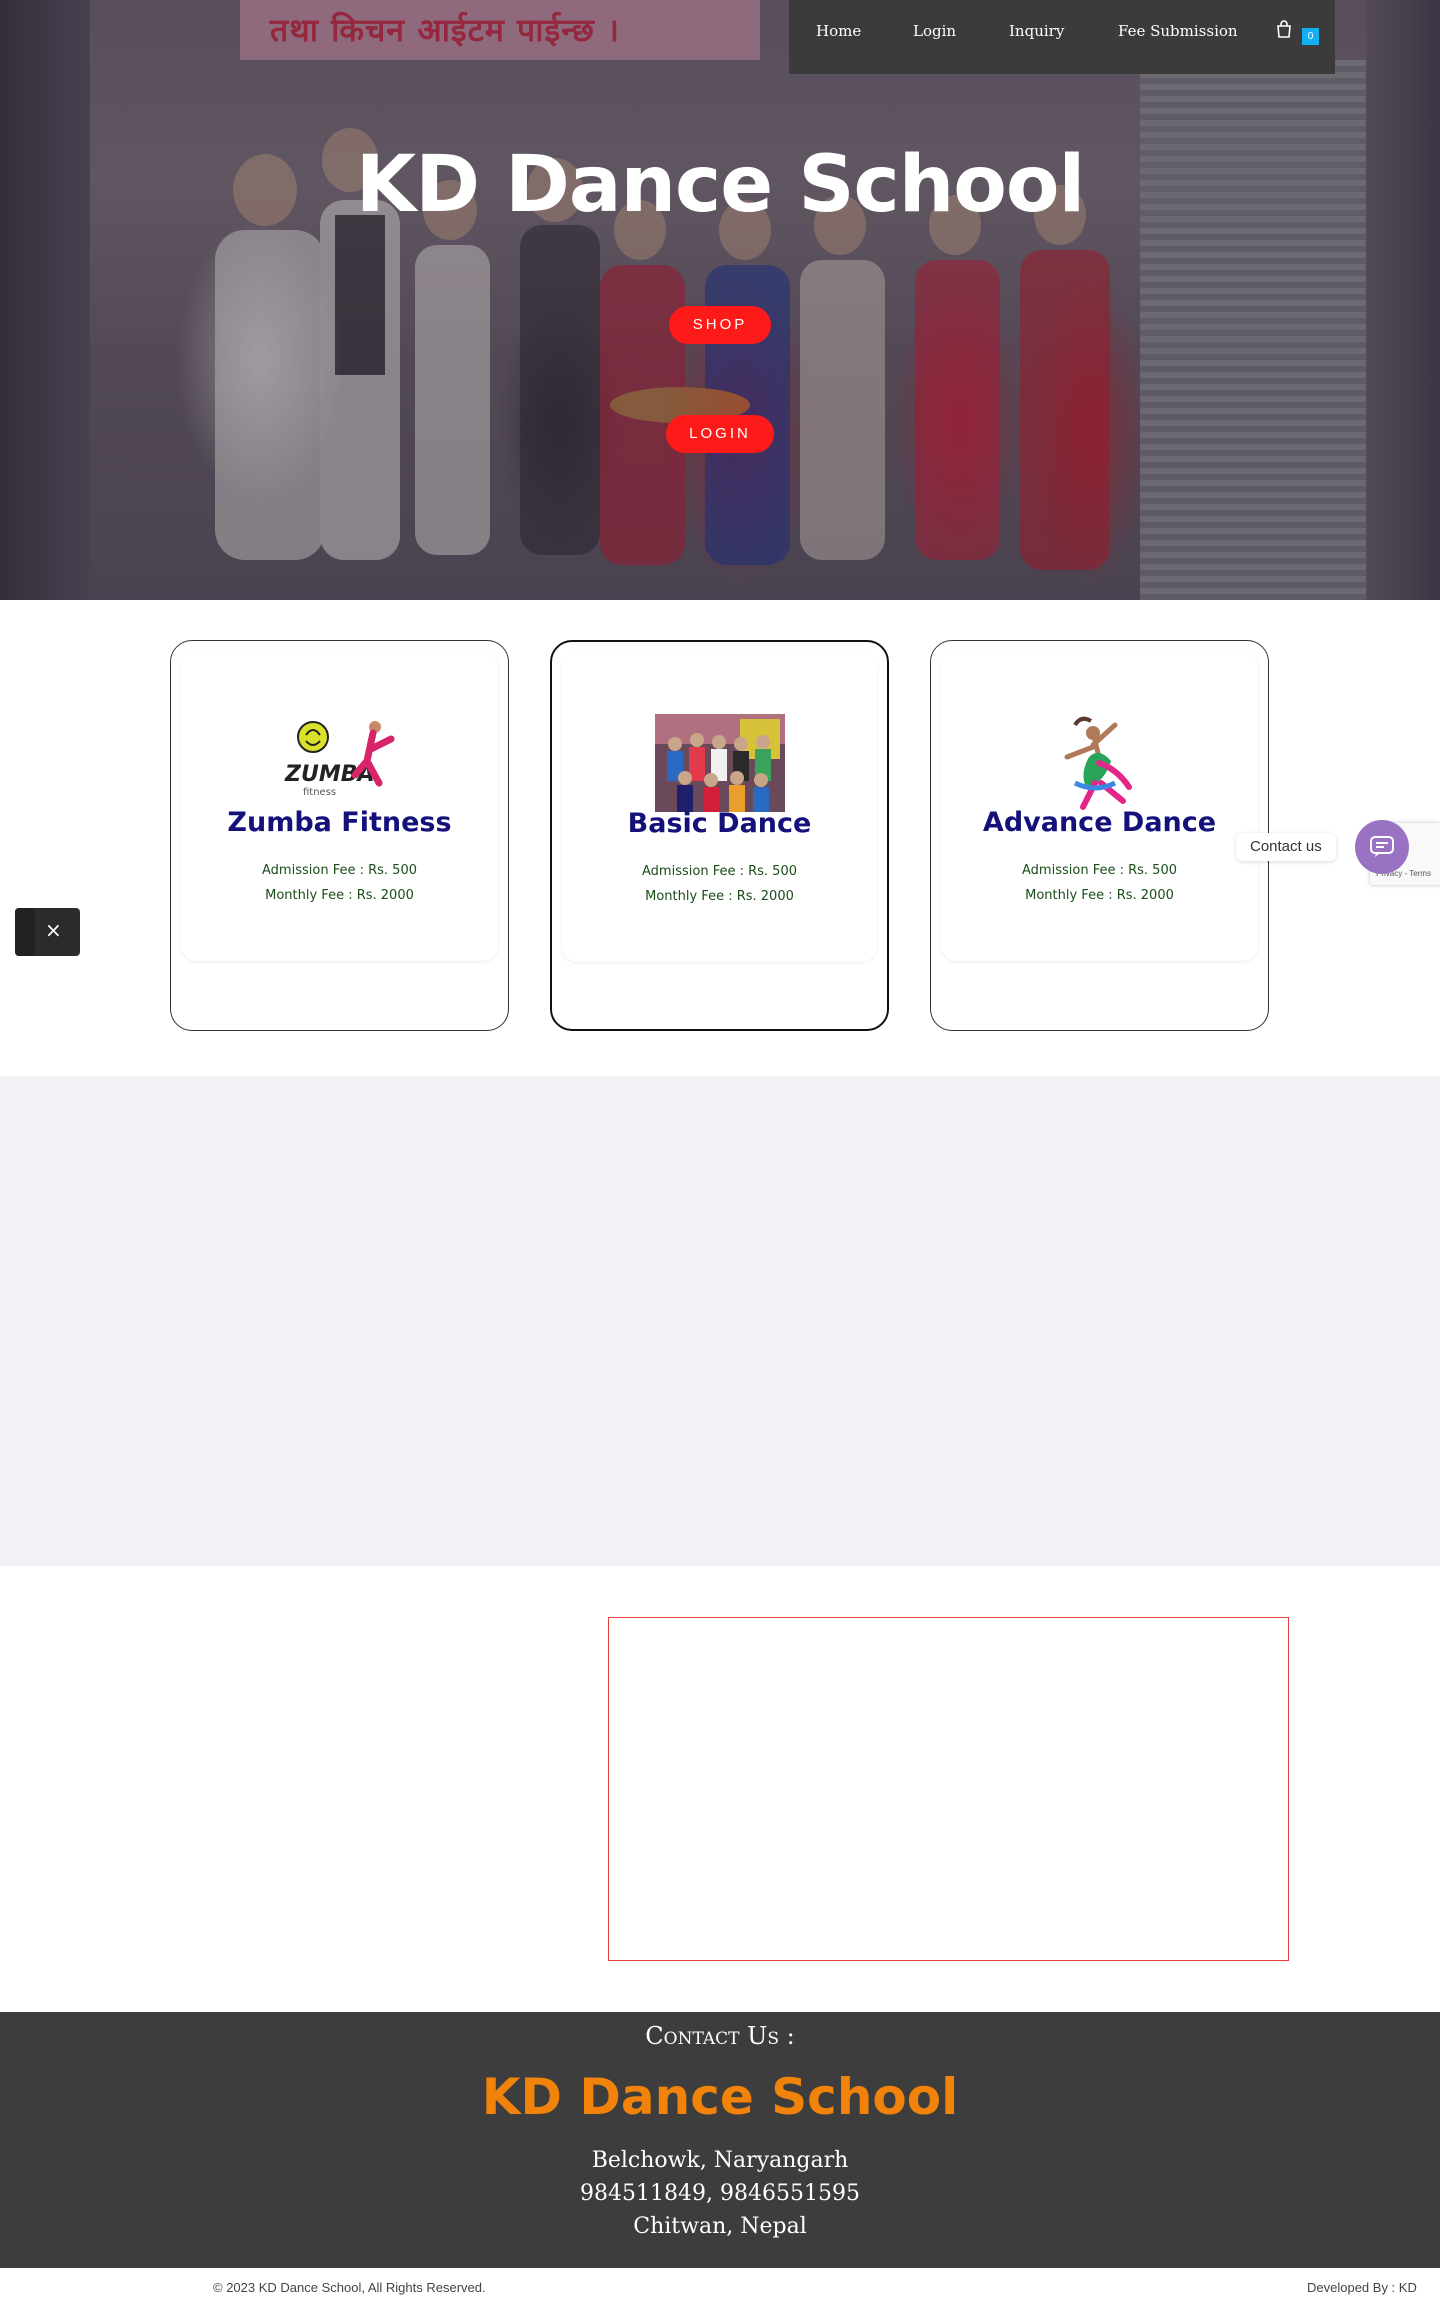  I want to click on card-title: Advance Dance, so click(1099, 822).